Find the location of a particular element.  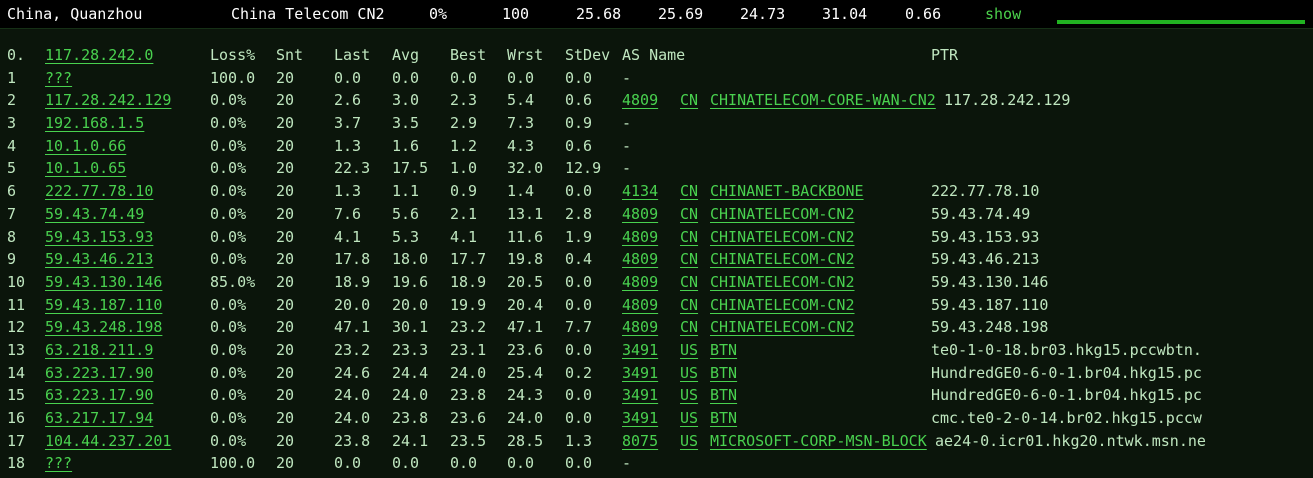

hop-as-name-link: MICROSOFT-CORP-MSN-BLOCK is located at coordinates (818, 441).